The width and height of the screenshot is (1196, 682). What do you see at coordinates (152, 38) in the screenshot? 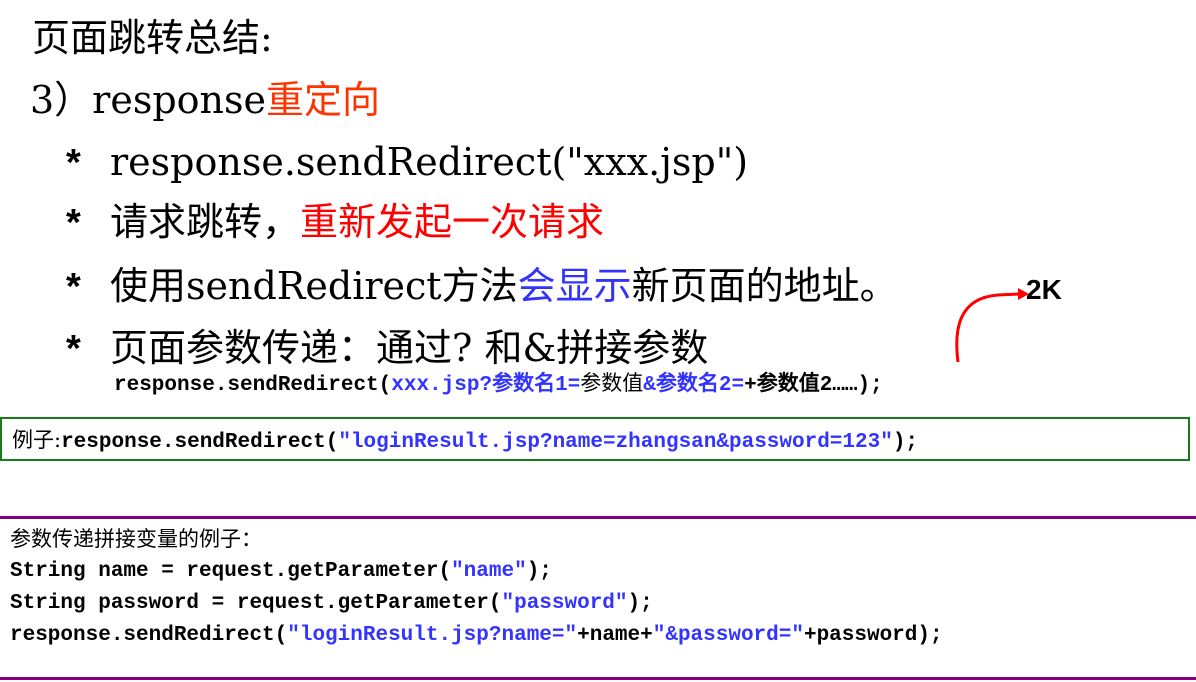
I see `slide-title: 页面跳转总结:` at bounding box center [152, 38].